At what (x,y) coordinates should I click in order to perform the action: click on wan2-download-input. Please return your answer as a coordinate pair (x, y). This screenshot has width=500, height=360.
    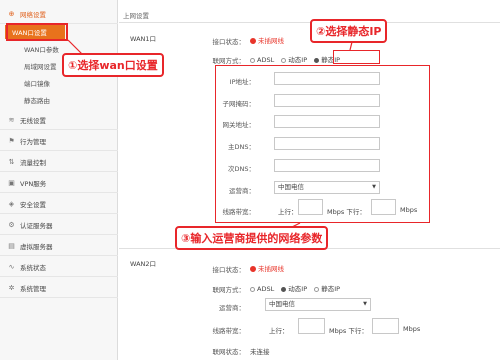
    Looking at the image, I should click on (385, 326).